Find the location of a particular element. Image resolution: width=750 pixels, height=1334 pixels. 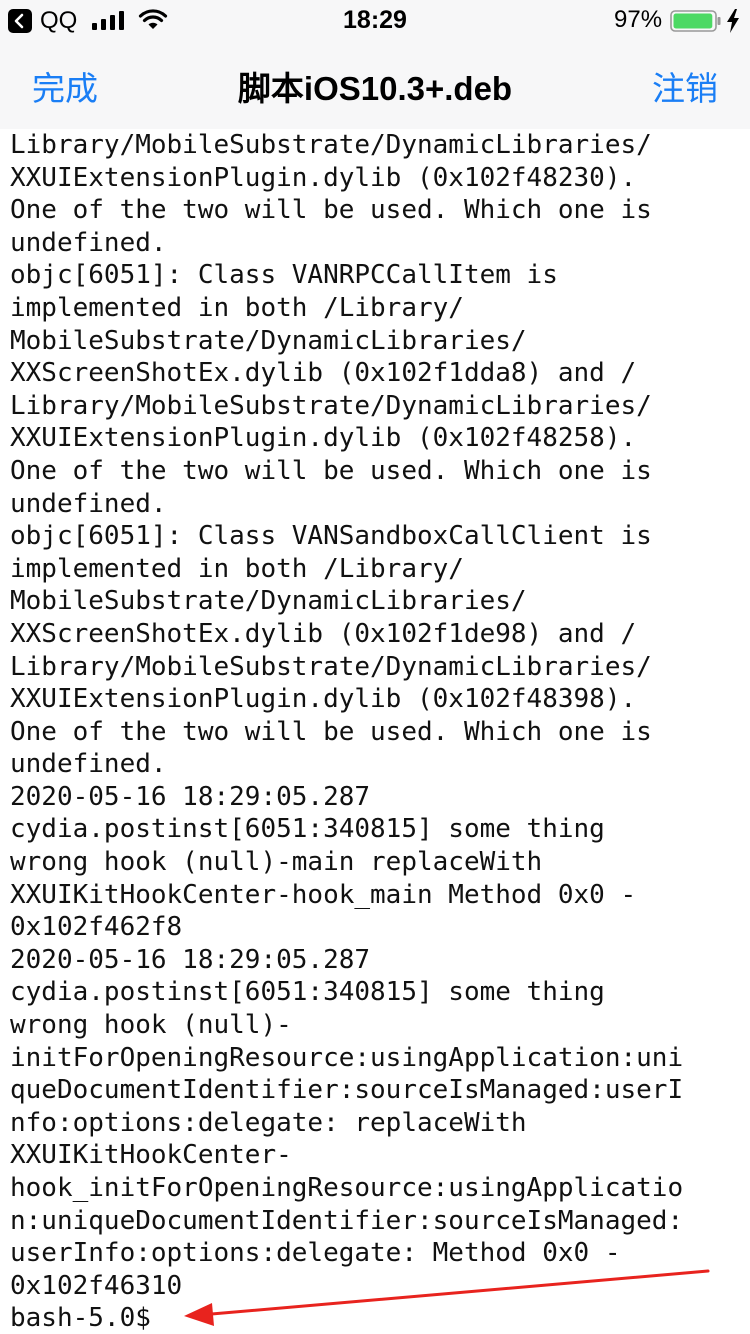

annotation-arrow-icon is located at coordinates (447, 1297).